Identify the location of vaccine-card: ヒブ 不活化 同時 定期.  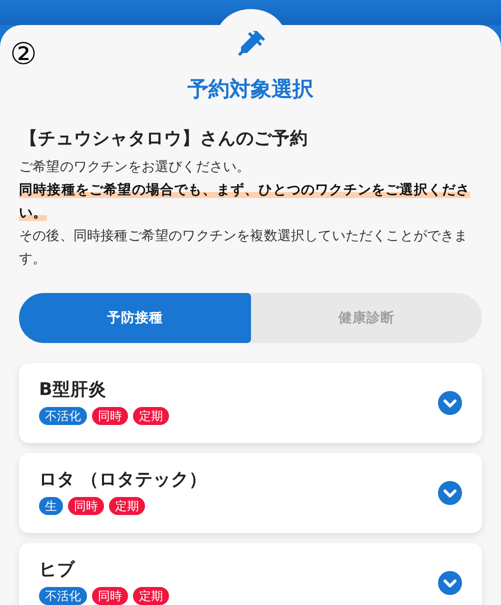
(250, 574).